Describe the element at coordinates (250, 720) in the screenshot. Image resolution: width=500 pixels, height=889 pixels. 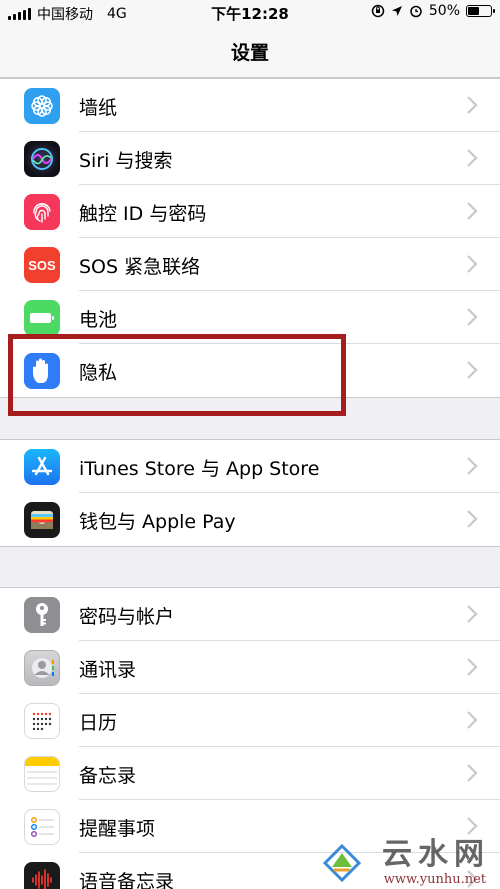
I see `settings-item-calendar: 日历` at that location.